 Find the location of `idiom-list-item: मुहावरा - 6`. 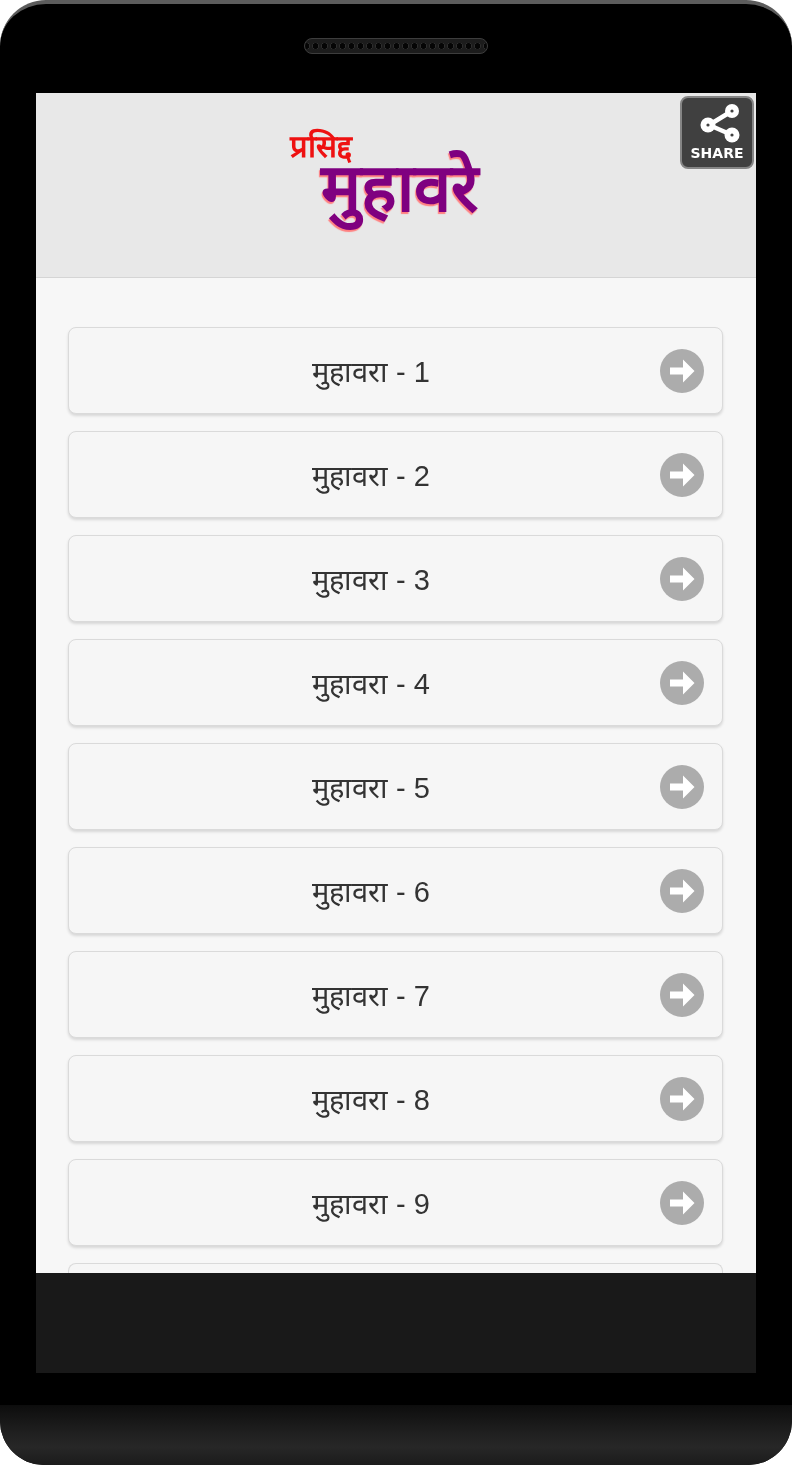

idiom-list-item: मुहावरा - 6 is located at coordinates (395, 890).